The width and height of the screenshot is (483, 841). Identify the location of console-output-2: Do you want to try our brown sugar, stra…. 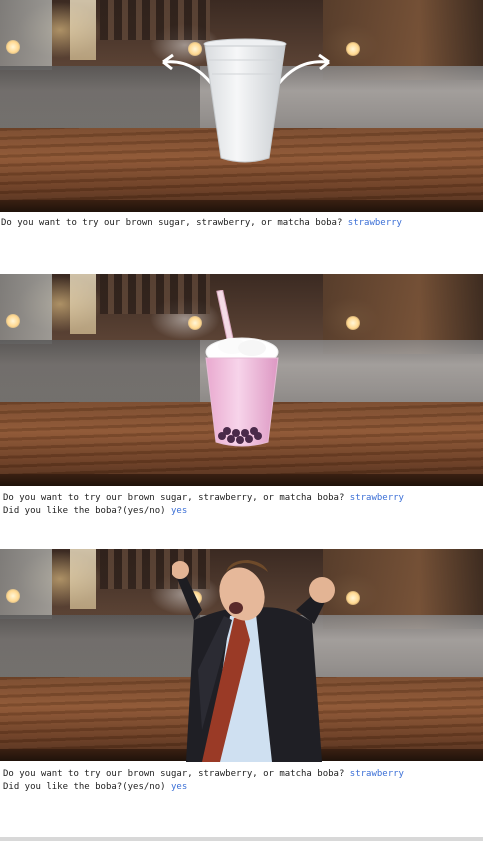
(243, 505).